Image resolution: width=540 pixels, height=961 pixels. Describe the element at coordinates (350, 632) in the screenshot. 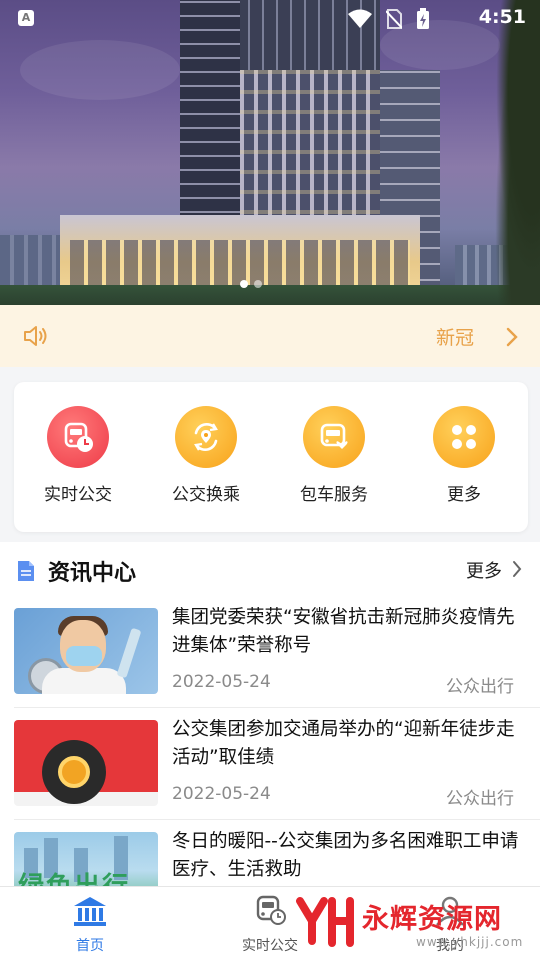

I see `news-title: 集团党委荣获“安徽省抗击新冠肺炎疫情先进集体”荣誉称号` at that location.